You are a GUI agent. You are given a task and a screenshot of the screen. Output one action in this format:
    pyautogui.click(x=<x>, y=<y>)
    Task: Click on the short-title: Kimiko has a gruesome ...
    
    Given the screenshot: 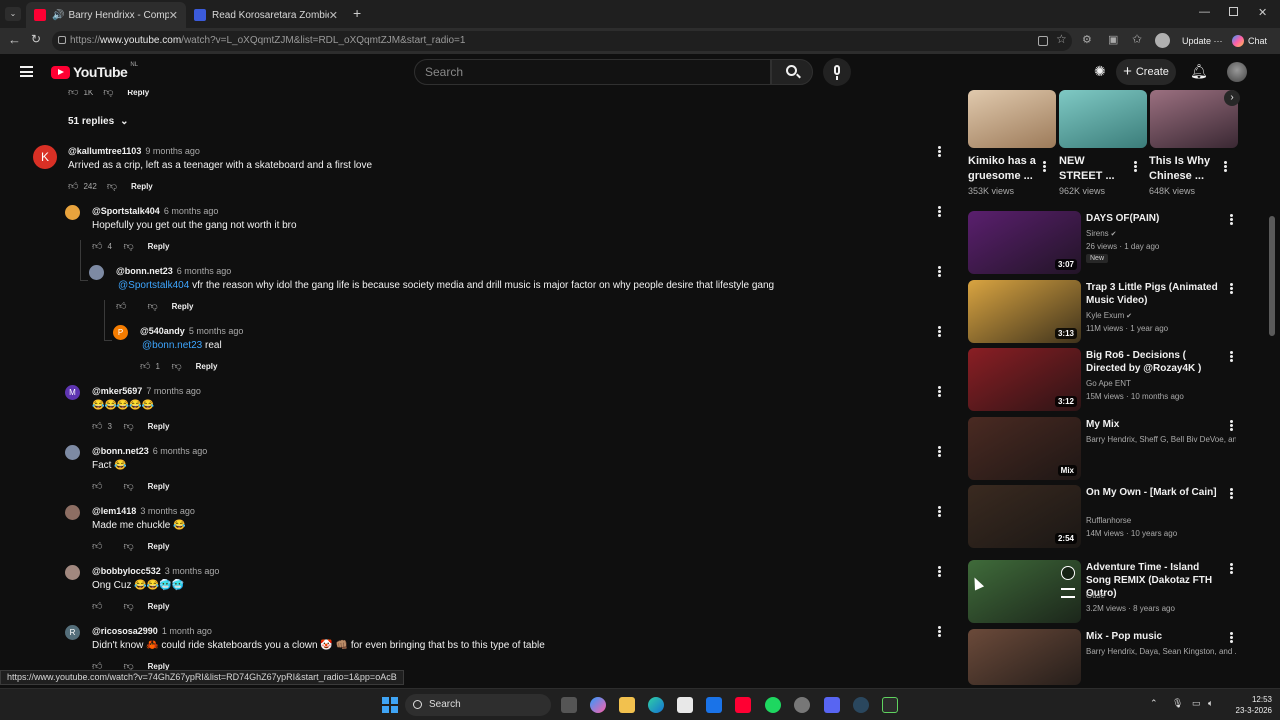 What is the action you would take?
    pyautogui.click(x=1003, y=169)
    